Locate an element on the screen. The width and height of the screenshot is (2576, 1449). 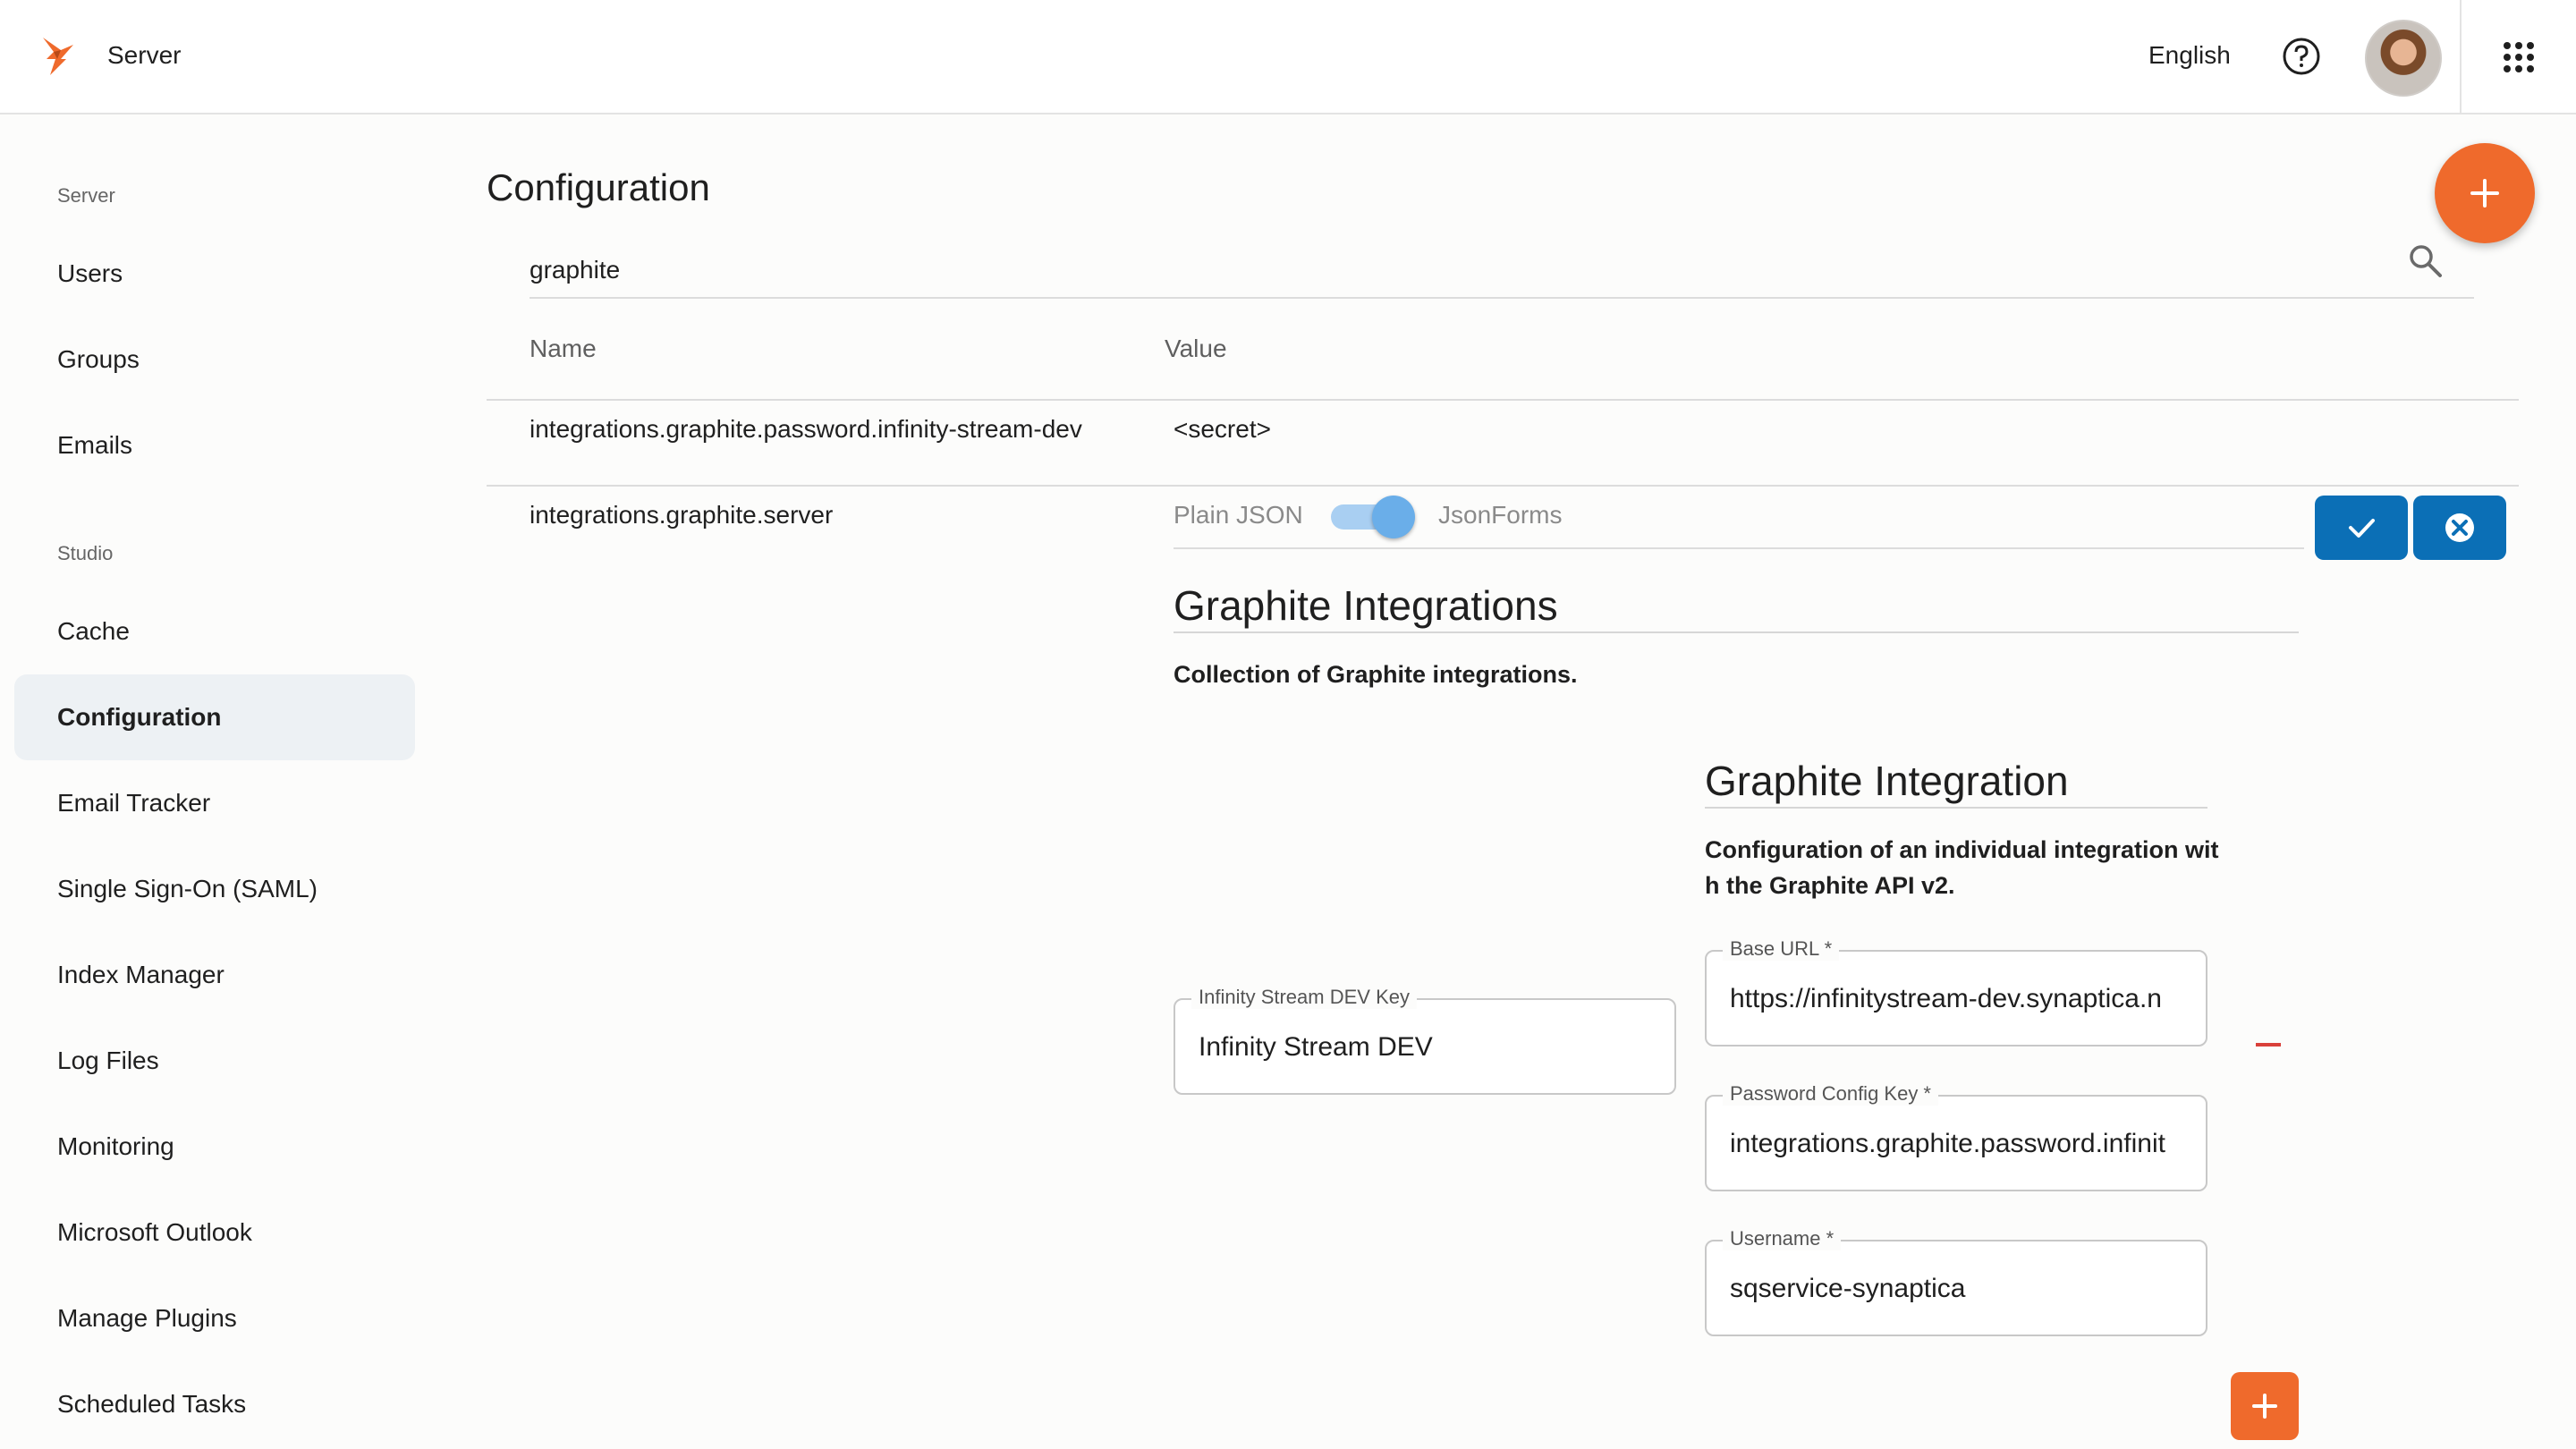
sidebar-item-log-files: Log Files is located at coordinates (214, 1061).